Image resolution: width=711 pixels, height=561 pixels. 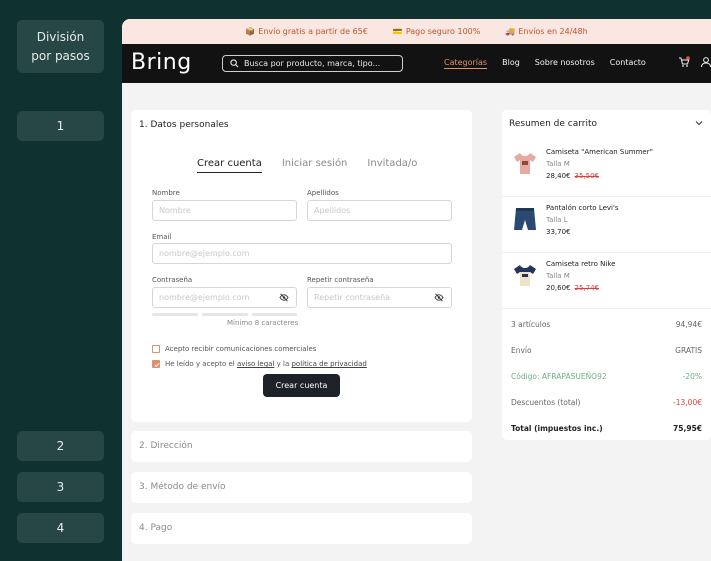 I want to click on truck-icon: 🚚, so click(x=510, y=31).